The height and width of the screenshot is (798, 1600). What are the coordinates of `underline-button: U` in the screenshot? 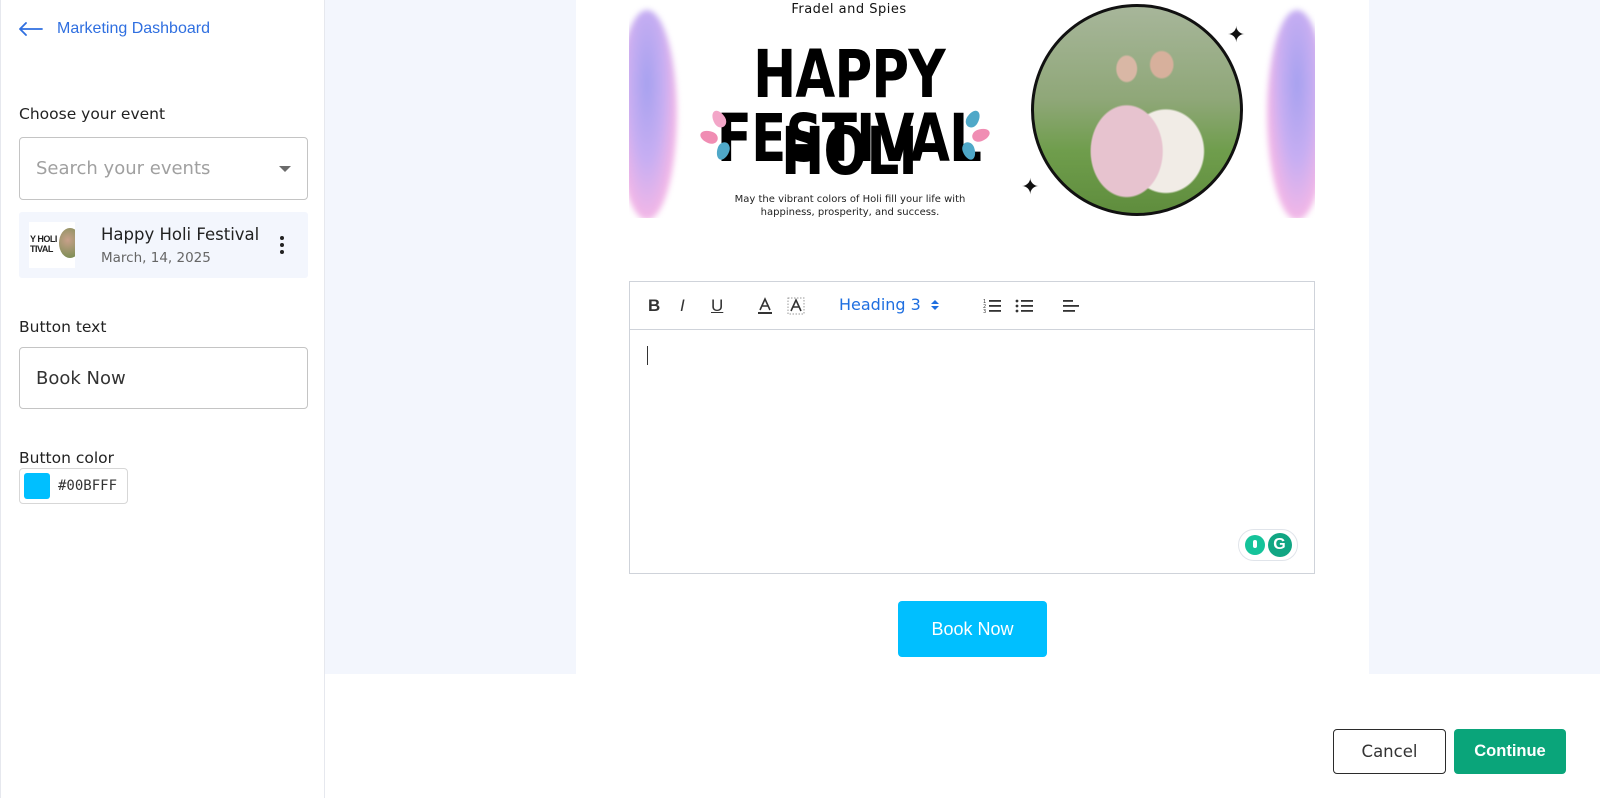 It's located at (717, 306).